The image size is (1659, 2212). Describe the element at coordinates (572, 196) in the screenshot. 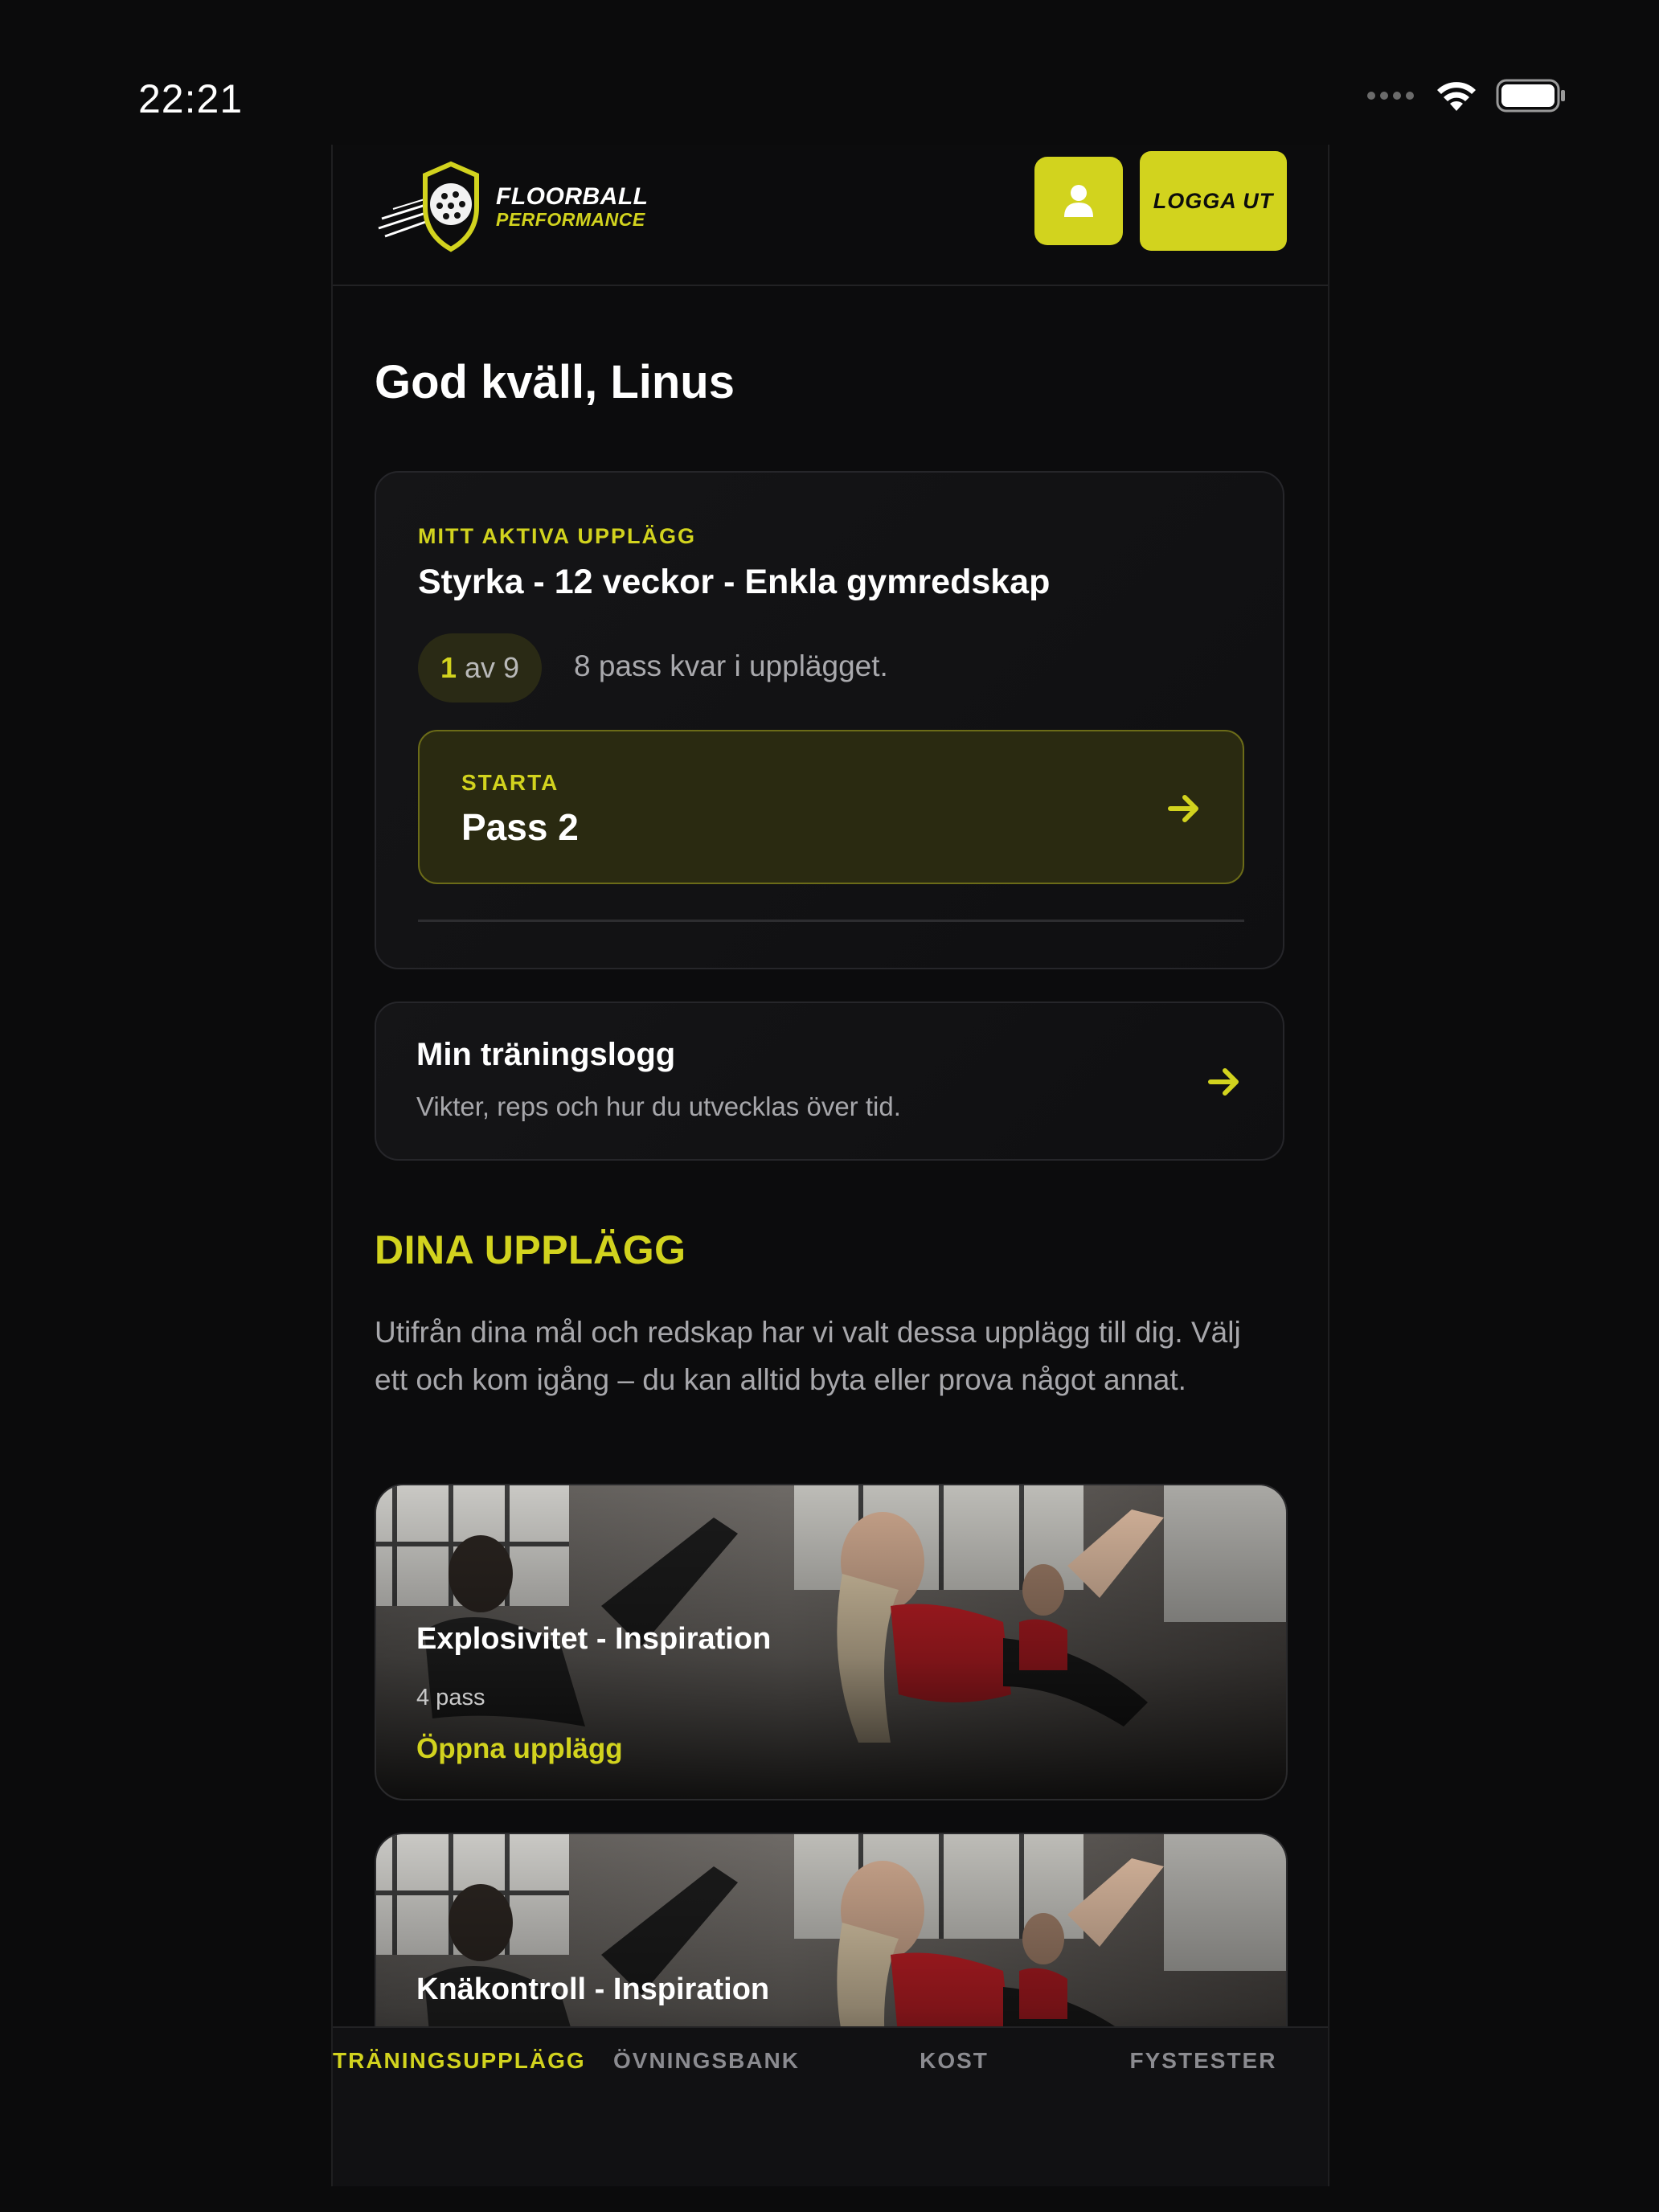

I see `logo-line-1: FLOORBALL` at that location.